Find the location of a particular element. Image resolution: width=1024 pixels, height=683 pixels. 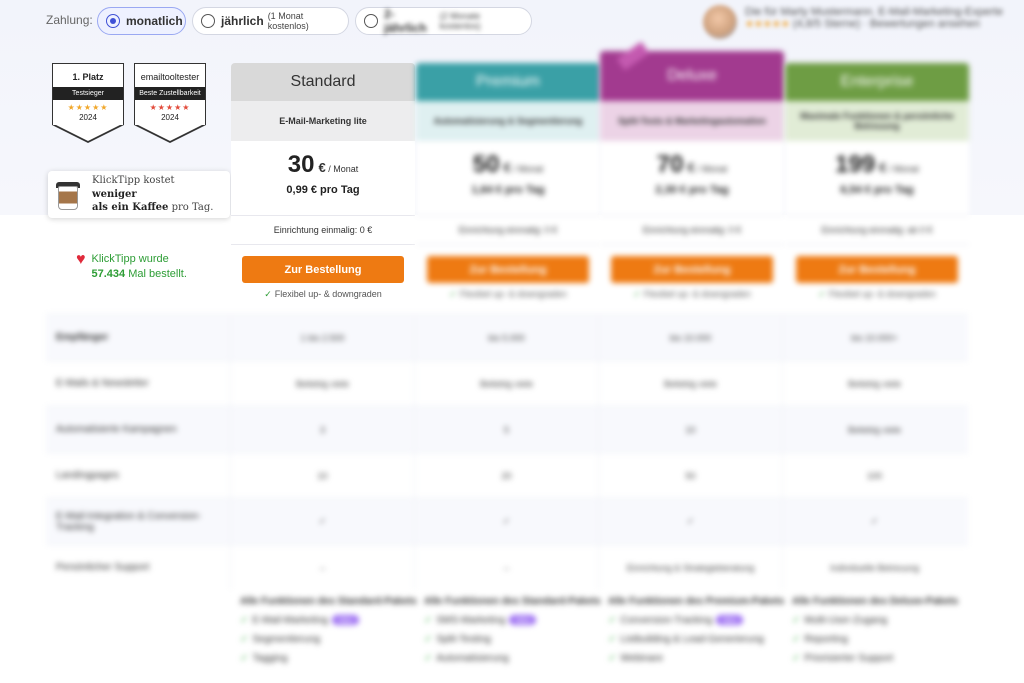

list-item: Alle Funktionen des Deluxe-Pakets is located at coordinates (875, 601).